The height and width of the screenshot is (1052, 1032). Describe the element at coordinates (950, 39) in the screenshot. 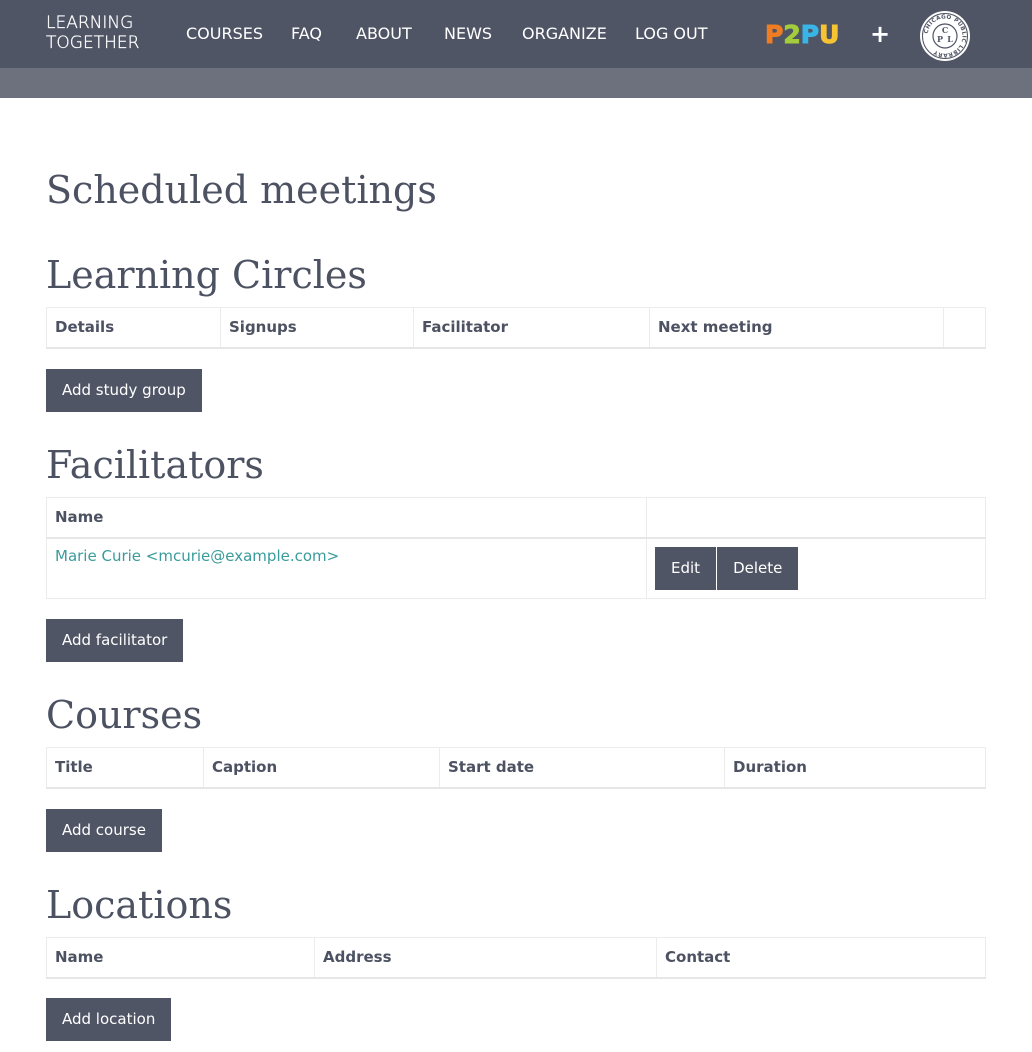

I see `svg-text: L` at that location.